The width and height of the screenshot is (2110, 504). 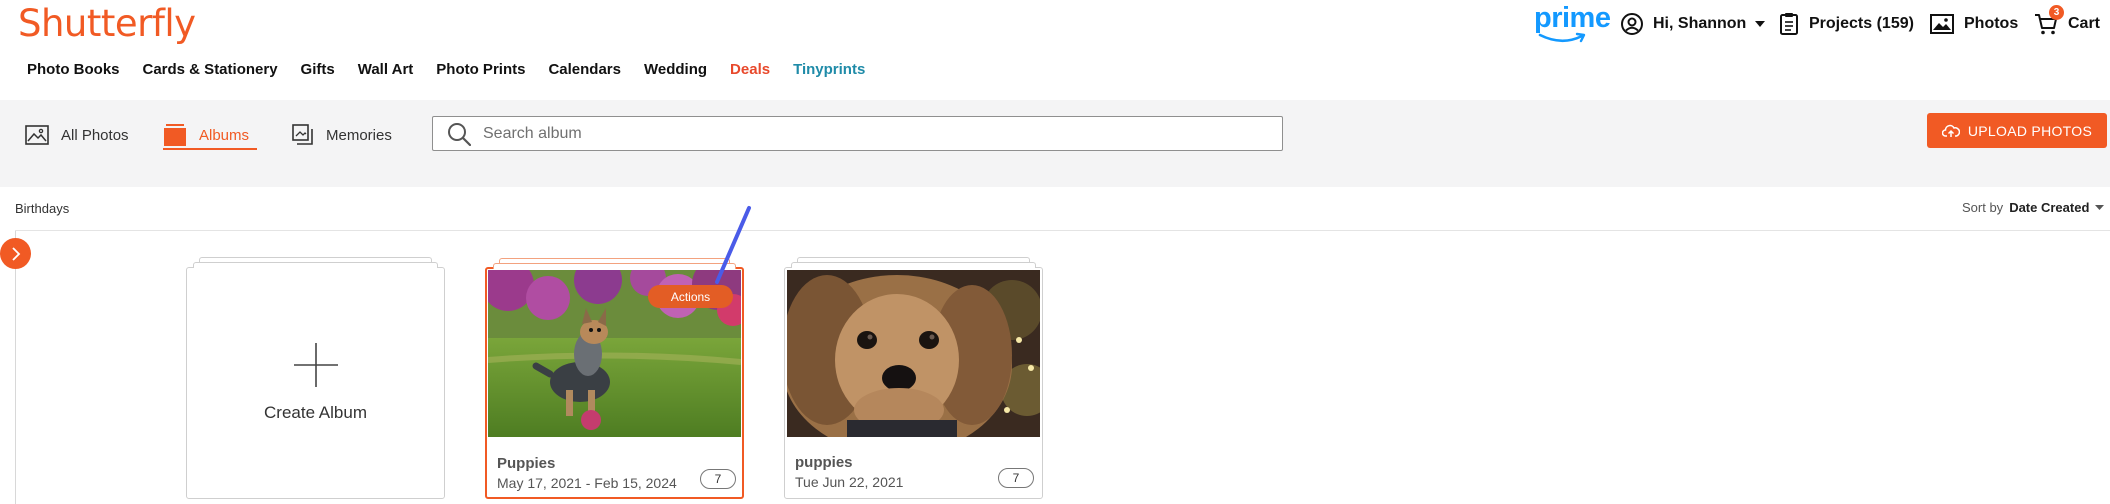 I want to click on sort-prefix: Sort by, so click(x=1983, y=207).